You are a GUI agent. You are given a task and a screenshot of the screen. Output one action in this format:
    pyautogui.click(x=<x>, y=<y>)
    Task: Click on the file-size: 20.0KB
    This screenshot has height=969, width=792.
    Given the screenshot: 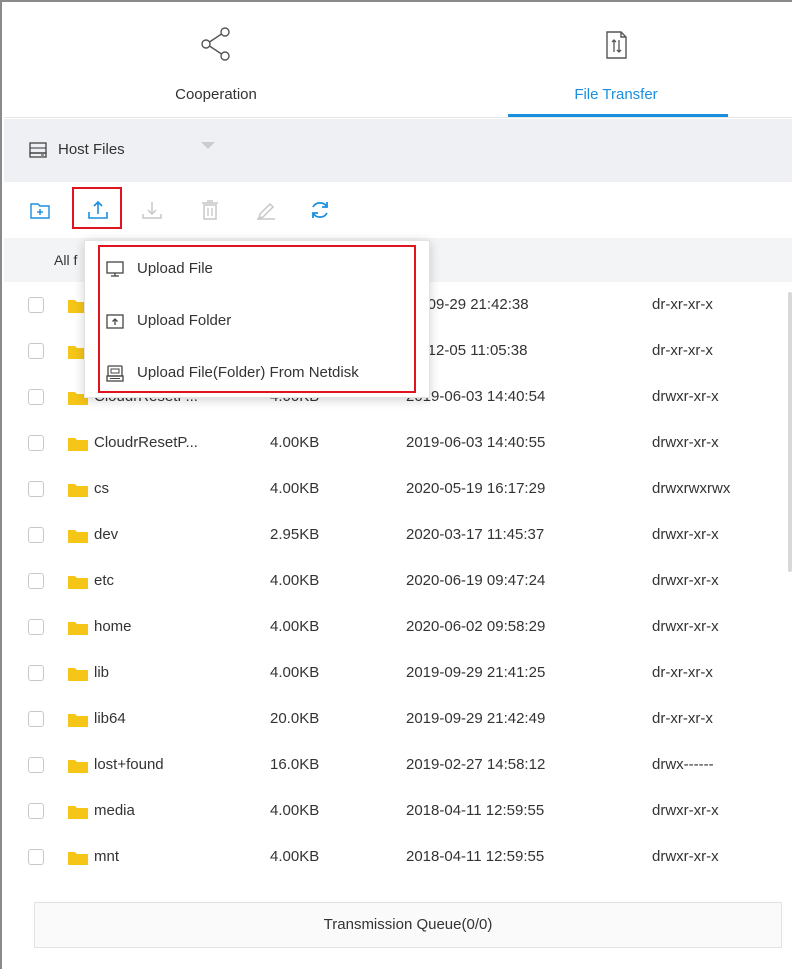 What is the action you would take?
    pyautogui.click(x=295, y=718)
    